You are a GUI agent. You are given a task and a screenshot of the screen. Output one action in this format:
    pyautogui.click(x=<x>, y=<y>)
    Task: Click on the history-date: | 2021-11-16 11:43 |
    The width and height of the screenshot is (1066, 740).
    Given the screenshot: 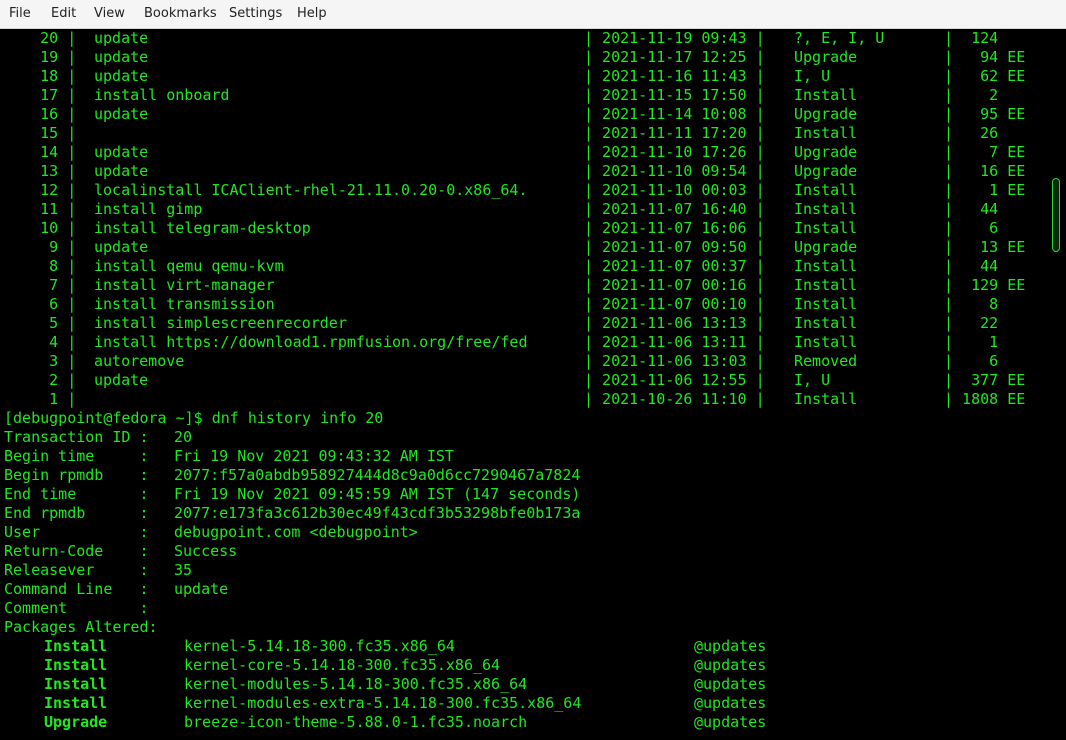 What is the action you would take?
    pyautogui.click(x=679, y=76)
    